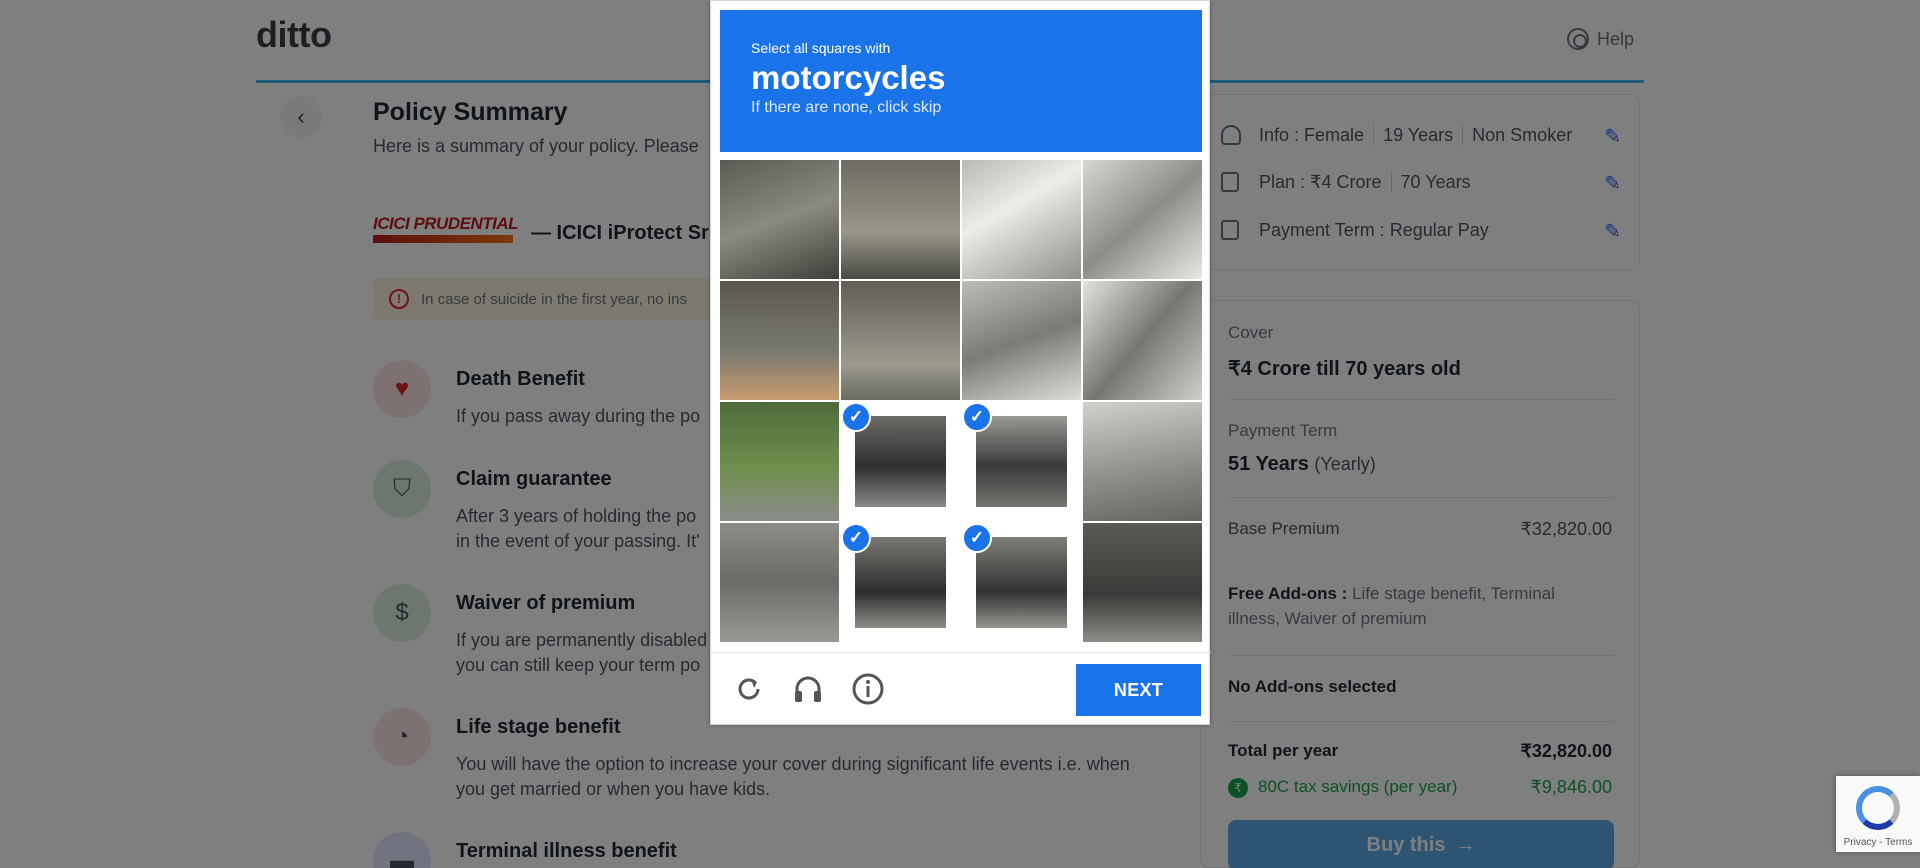 This screenshot has width=1920, height=868. I want to click on audio-icon, so click(808, 689).